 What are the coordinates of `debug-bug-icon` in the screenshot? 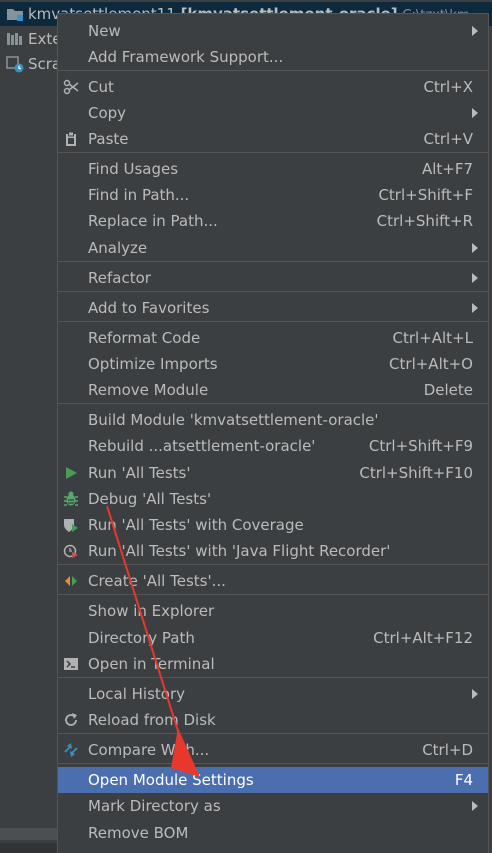 It's located at (71, 499).